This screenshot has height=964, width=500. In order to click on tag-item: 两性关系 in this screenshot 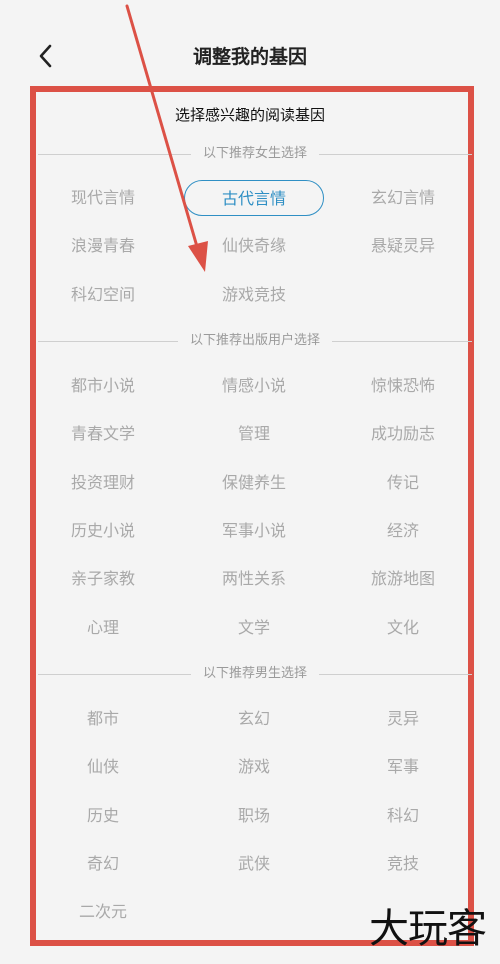, I will do `click(254, 579)`.